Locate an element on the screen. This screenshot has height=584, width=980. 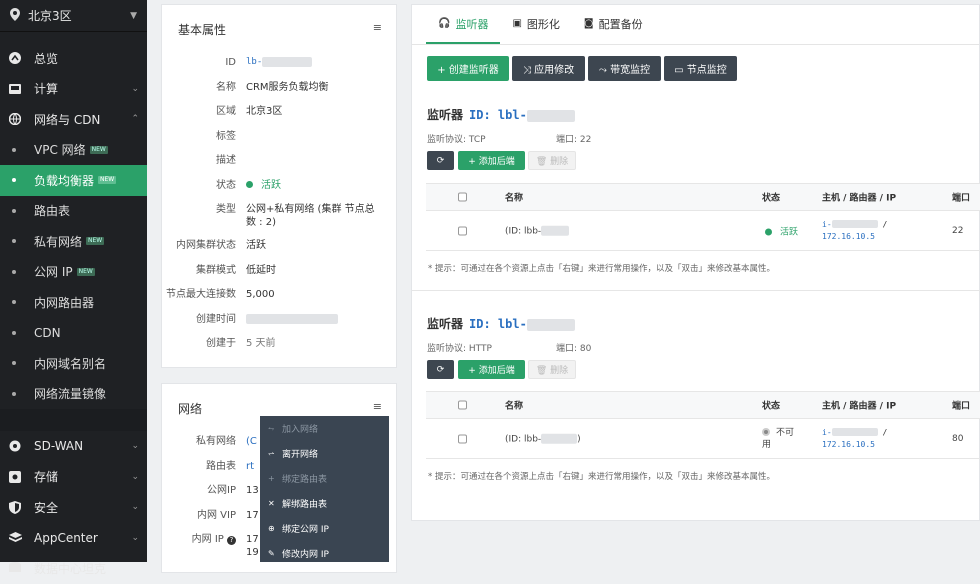
nav-label: CDN is located at coordinates (47, 332).